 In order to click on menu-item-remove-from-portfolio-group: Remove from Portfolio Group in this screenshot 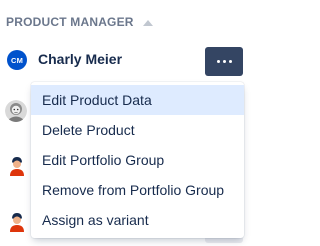, I will do `click(137, 190)`.